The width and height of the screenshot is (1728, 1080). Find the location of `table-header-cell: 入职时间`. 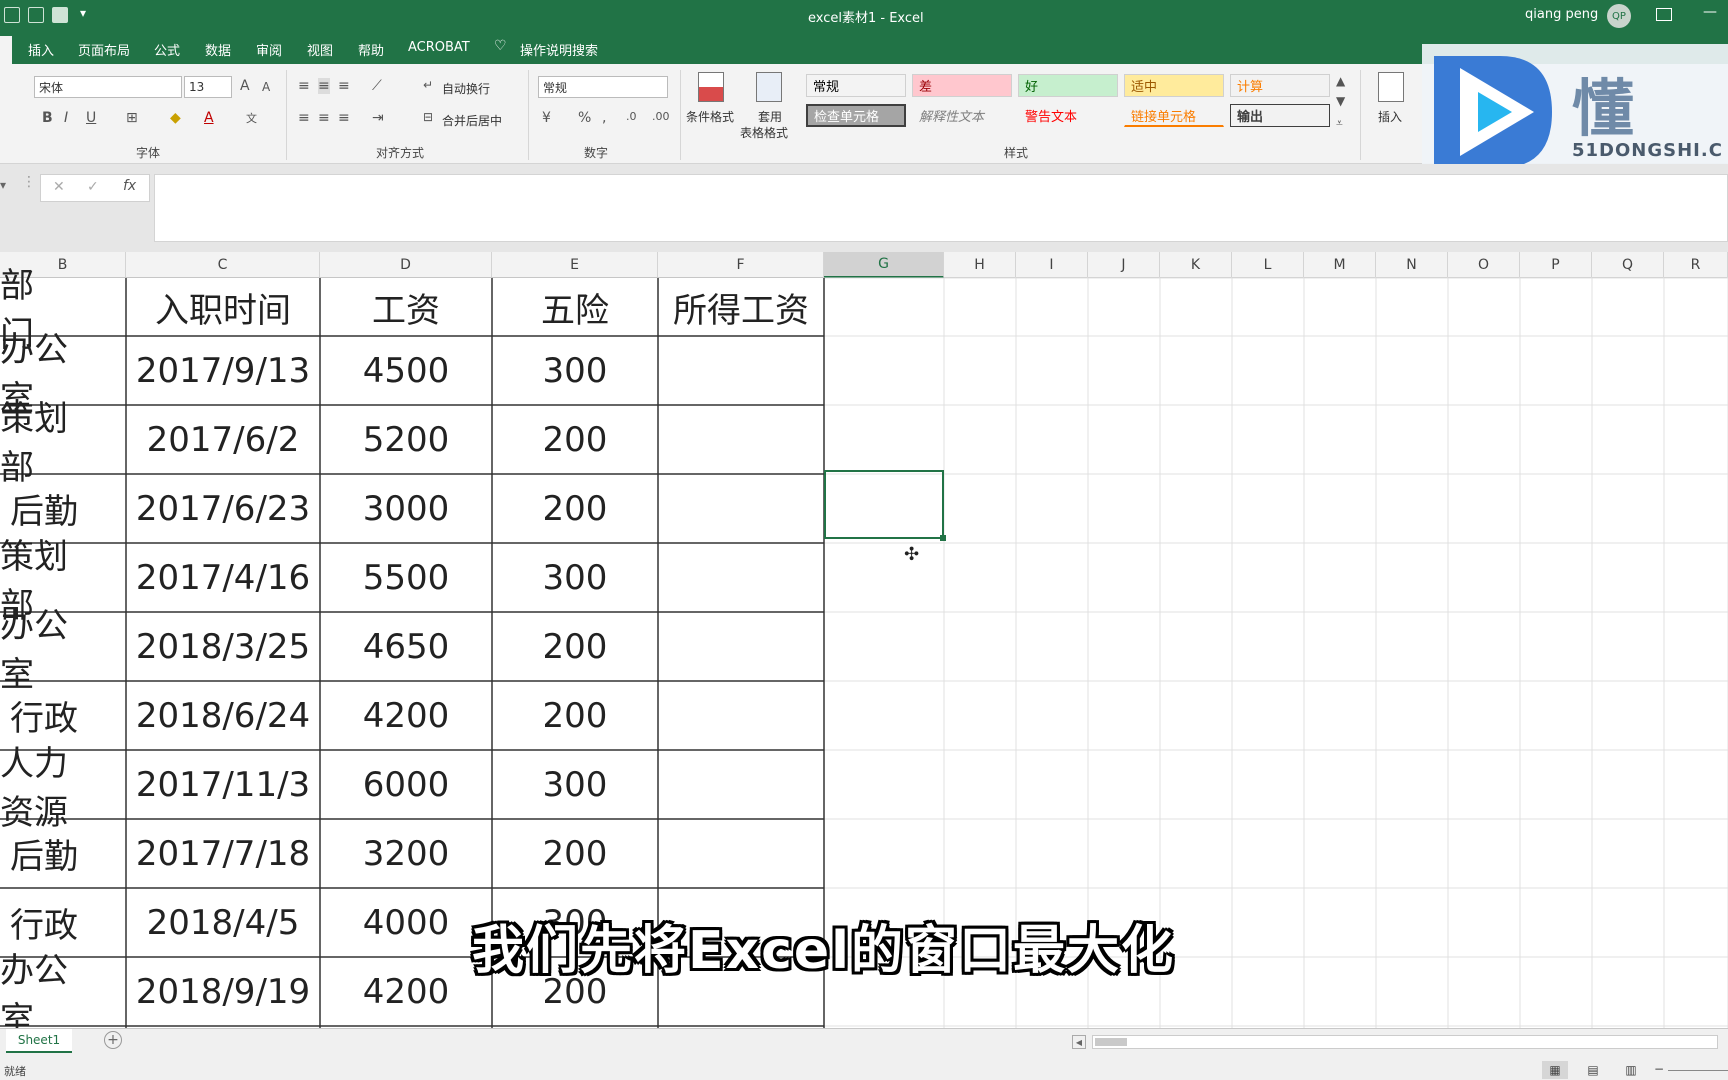

table-header-cell: 入职时间 is located at coordinates (223, 307).